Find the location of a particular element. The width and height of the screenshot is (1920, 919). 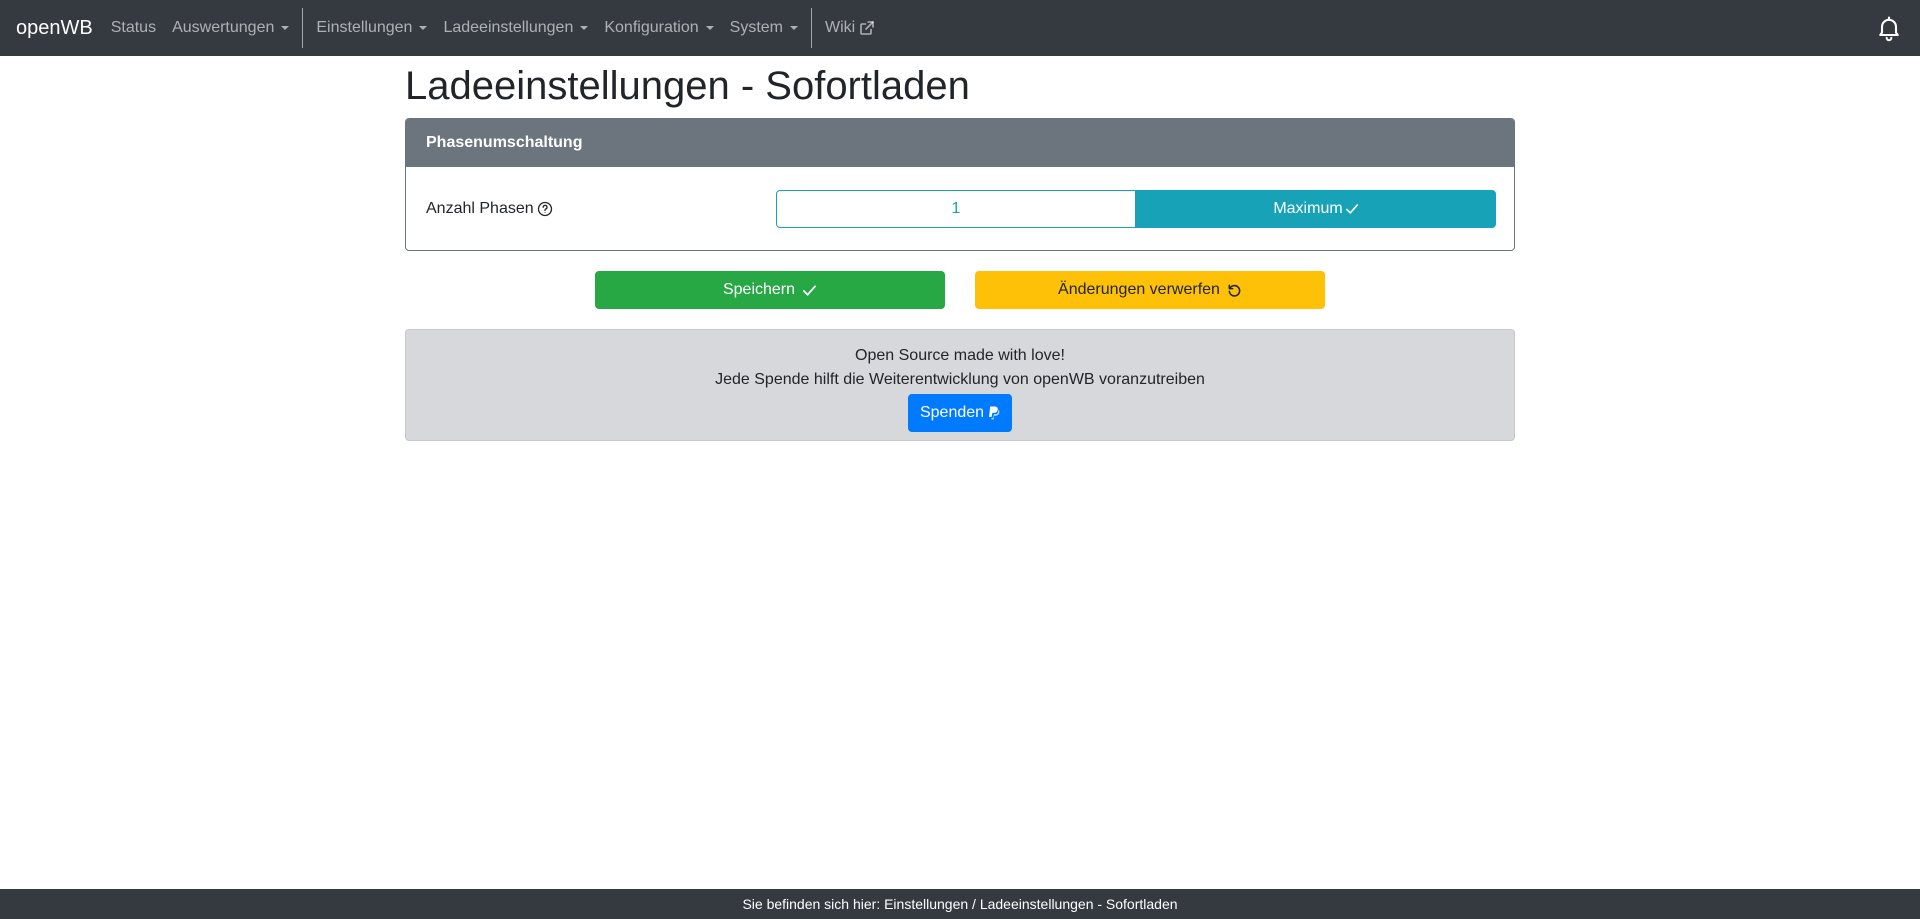

donate-button-label: Spenden is located at coordinates (952, 412).